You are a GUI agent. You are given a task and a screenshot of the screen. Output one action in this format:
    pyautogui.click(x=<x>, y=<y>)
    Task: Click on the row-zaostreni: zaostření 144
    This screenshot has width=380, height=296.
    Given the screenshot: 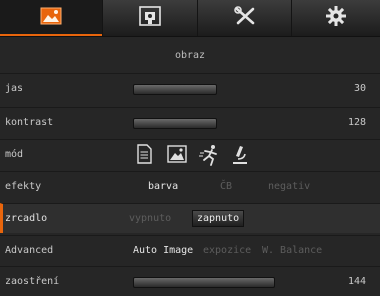 What is the action you would take?
    pyautogui.click(x=190, y=281)
    